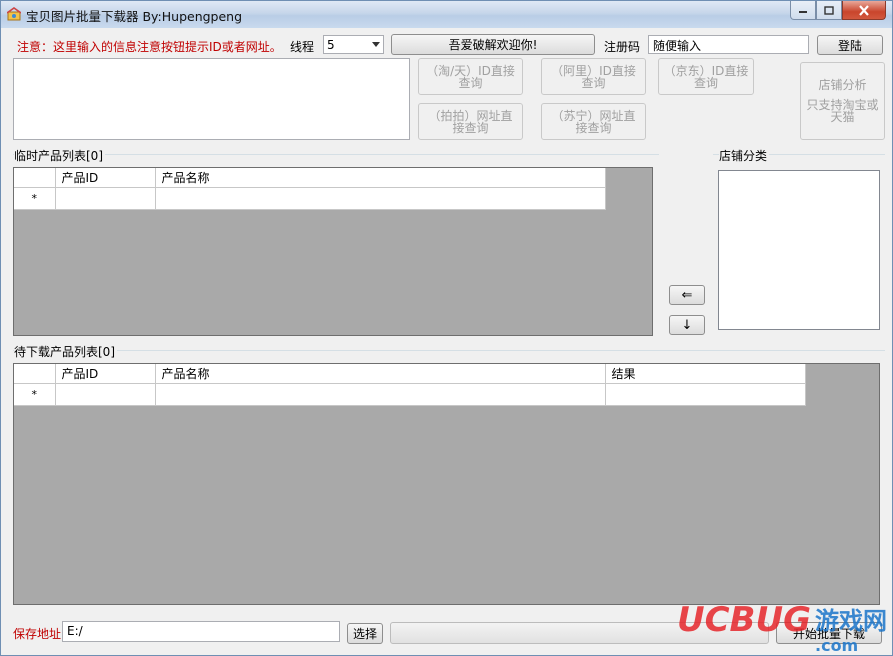 This screenshot has width=893, height=656. What do you see at coordinates (470, 121) in the screenshot?
I see `paipai-url-query-button: （拍拍）网址直 接查询` at bounding box center [470, 121].